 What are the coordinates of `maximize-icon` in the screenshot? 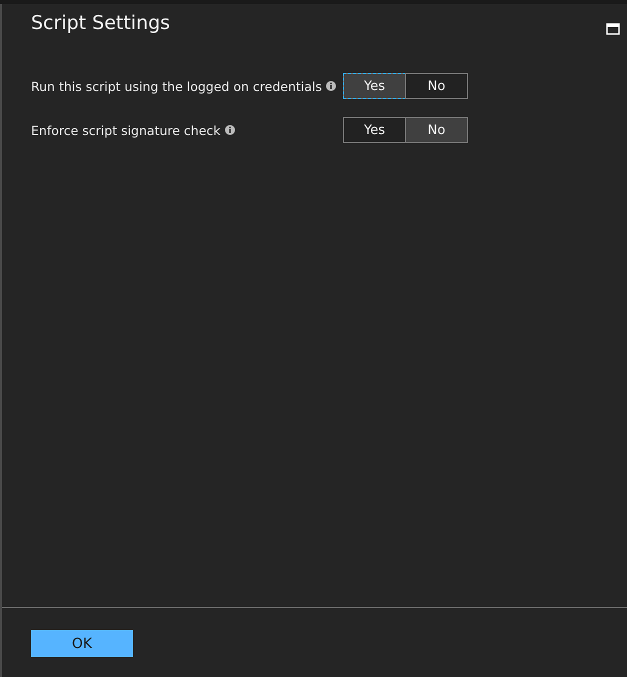 It's located at (613, 29).